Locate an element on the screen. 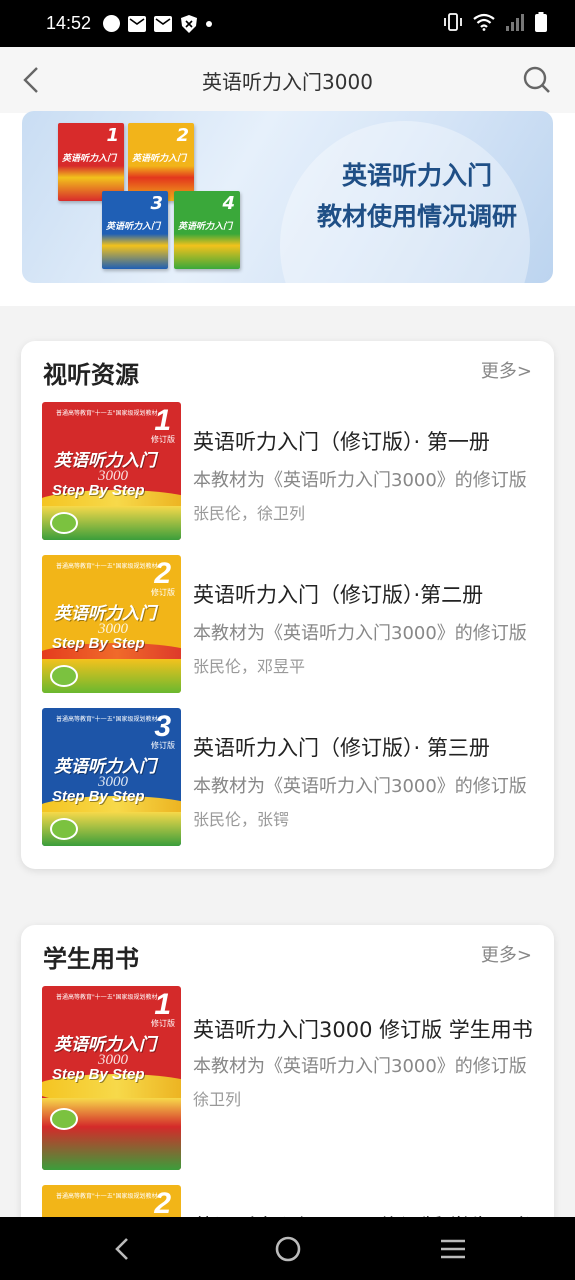 The height and width of the screenshot is (1280, 575). banner-line-2: 教材使用情况调研 is located at coordinates (416, 216).